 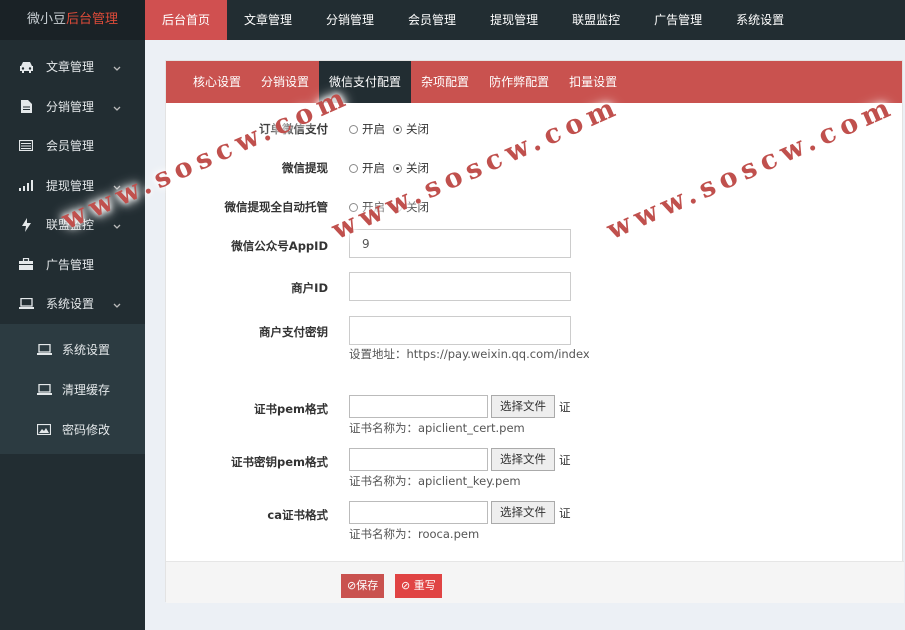 I want to click on topnav-alliance: 联盟监控, so click(x=596, y=20).